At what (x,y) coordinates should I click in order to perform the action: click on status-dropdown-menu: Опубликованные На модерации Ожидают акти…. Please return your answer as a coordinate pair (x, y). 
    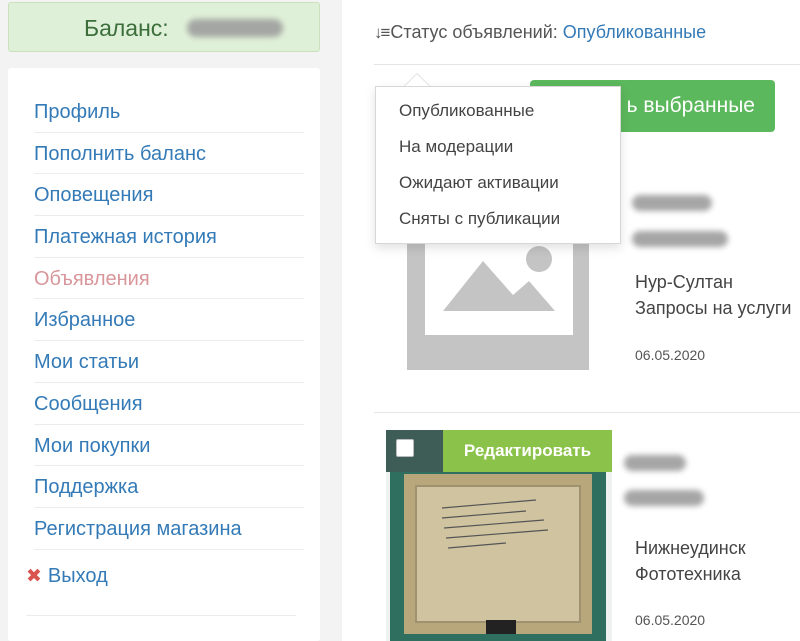
    Looking at the image, I should click on (498, 165).